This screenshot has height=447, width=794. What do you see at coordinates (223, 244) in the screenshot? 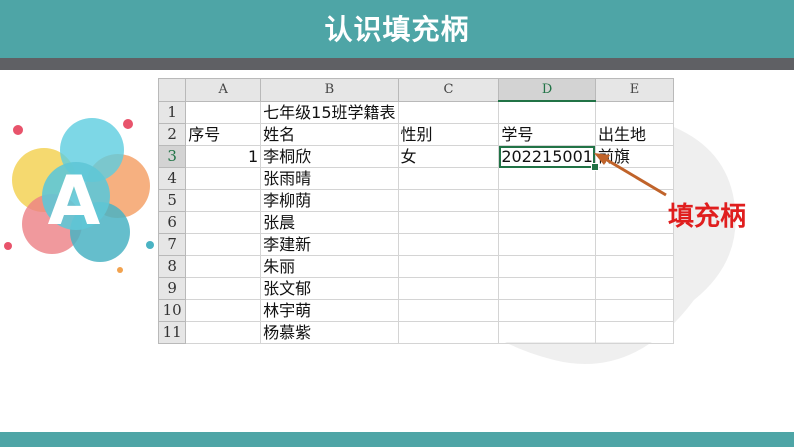
I see `cell-a7` at bounding box center [223, 244].